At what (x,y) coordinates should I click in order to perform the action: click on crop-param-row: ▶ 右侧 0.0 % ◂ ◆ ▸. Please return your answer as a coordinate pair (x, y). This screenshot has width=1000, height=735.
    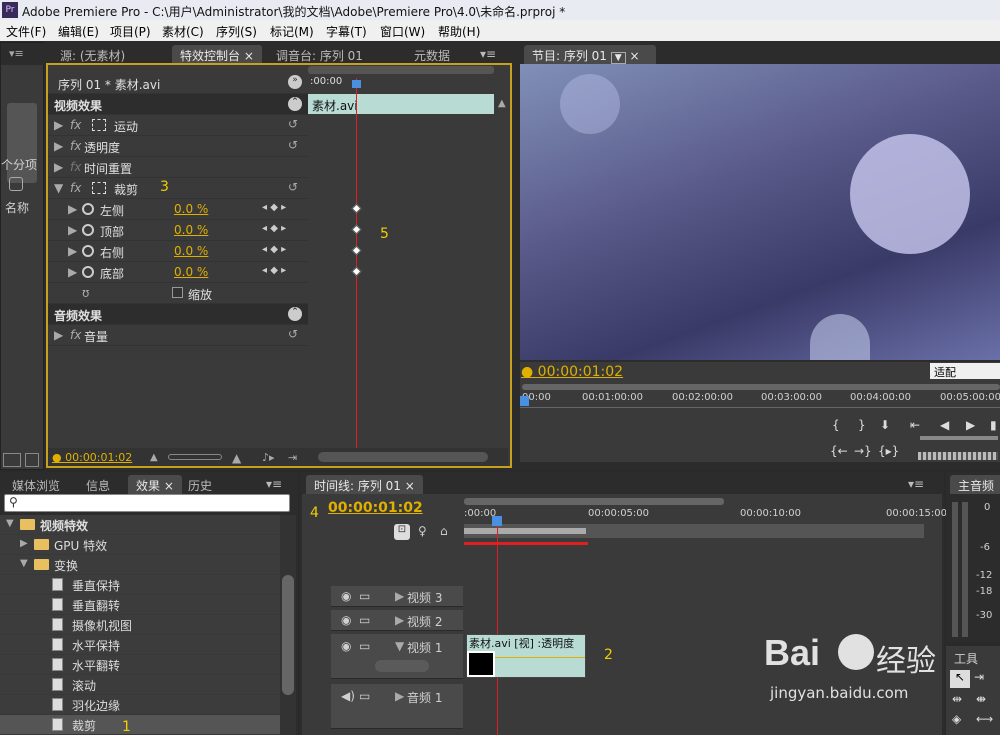
    Looking at the image, I should click on (178, 251).